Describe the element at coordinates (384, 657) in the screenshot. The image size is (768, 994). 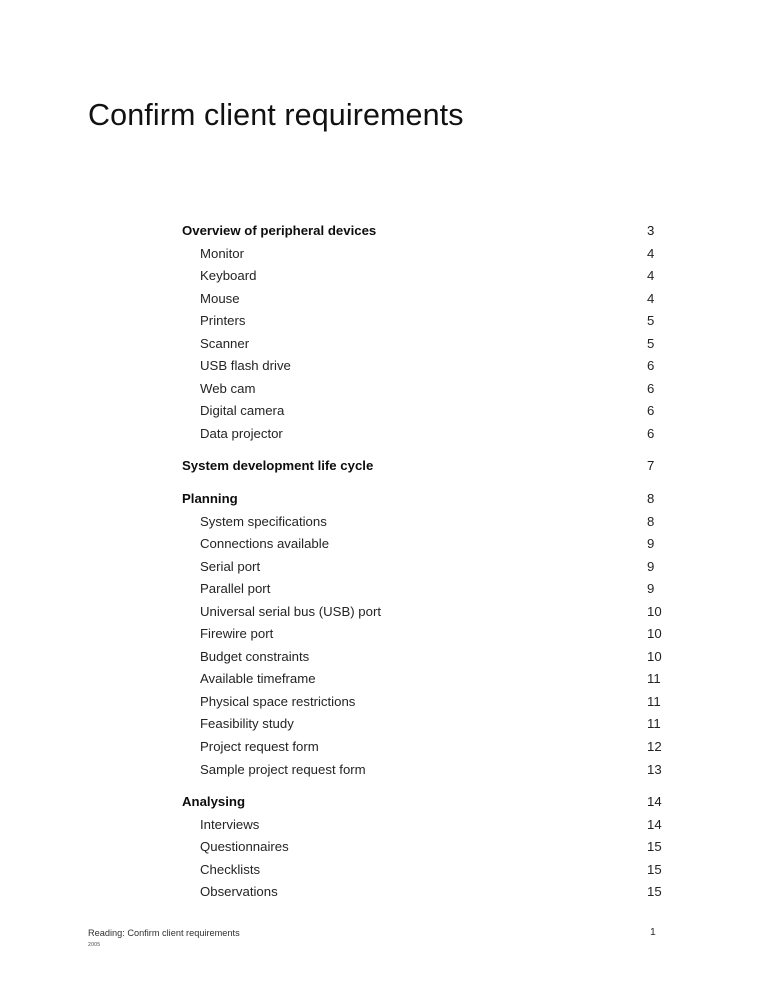
I see `toc-entry: Budget constraints 10` at that location.